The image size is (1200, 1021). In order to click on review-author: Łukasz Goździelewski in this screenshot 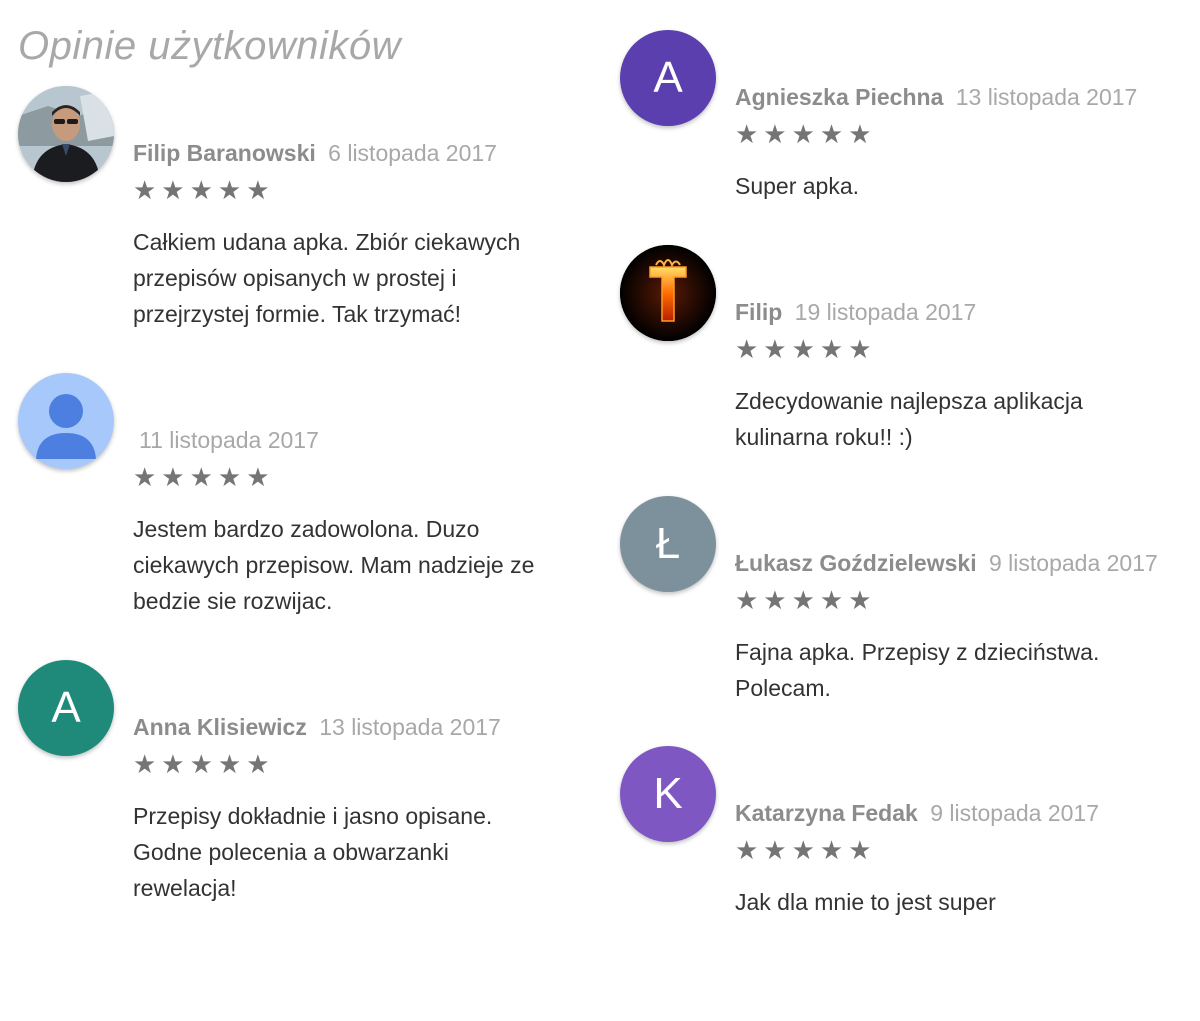, I will do `click(856, 563)`.